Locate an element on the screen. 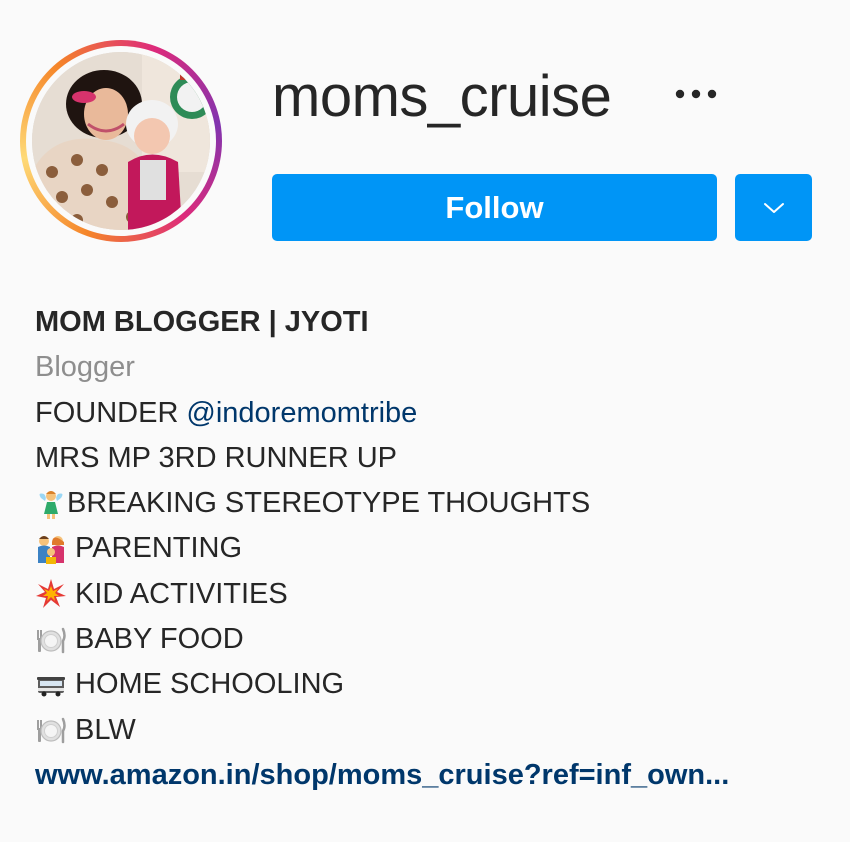  school-bus-emoji-icon is located at coordinates (51, 685).